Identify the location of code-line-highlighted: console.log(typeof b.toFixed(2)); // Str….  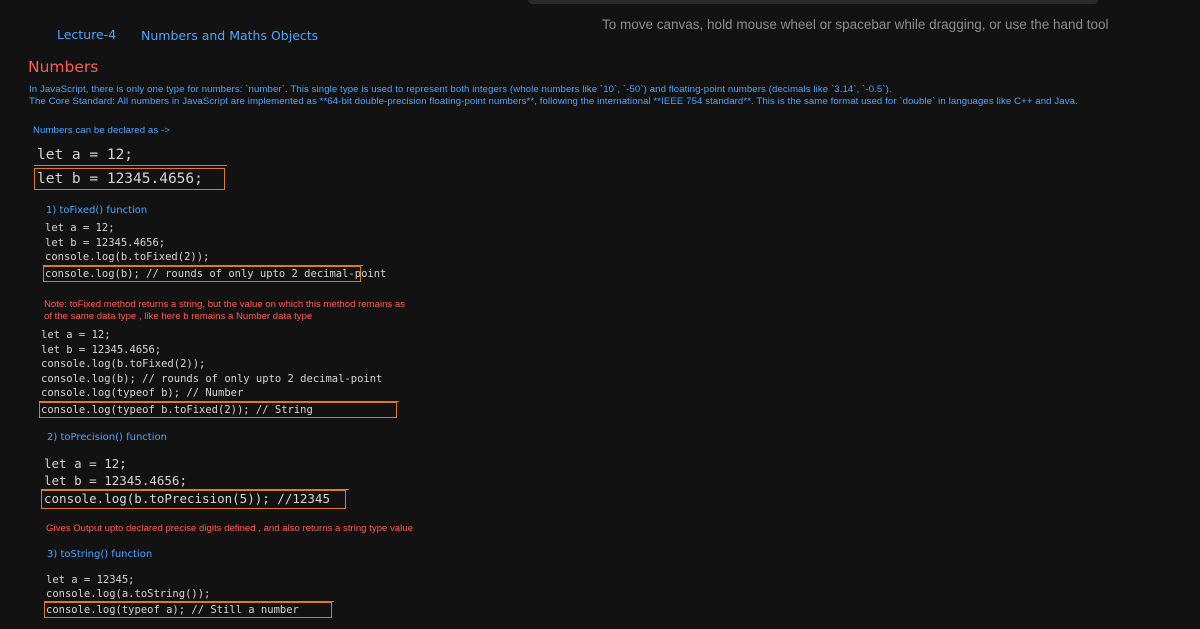
(218, 409).